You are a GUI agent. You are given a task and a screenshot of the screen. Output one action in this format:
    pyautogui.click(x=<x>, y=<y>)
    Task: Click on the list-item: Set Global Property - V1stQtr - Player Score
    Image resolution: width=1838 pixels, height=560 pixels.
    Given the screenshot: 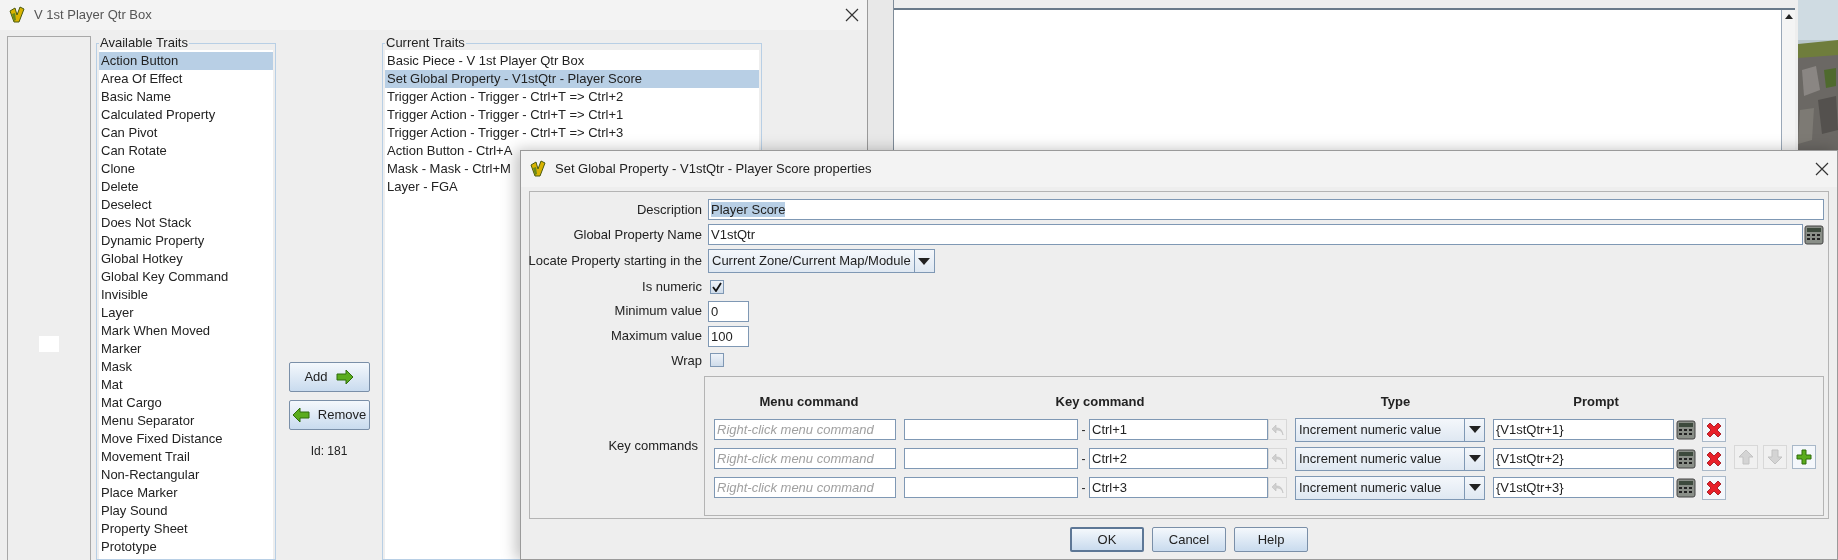 What is the action you would take?
    pyautogui.click(x=572, y=79)
    